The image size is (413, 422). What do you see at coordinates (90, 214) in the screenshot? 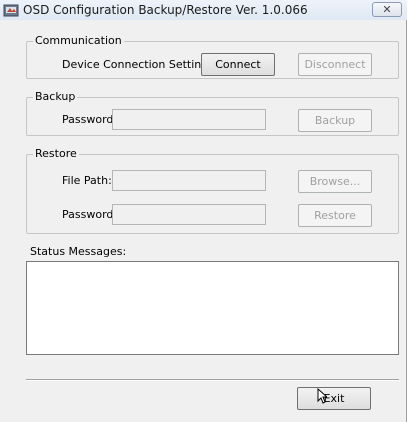
I see `restore-password-label: Password:` at bounding box center [90, 214].